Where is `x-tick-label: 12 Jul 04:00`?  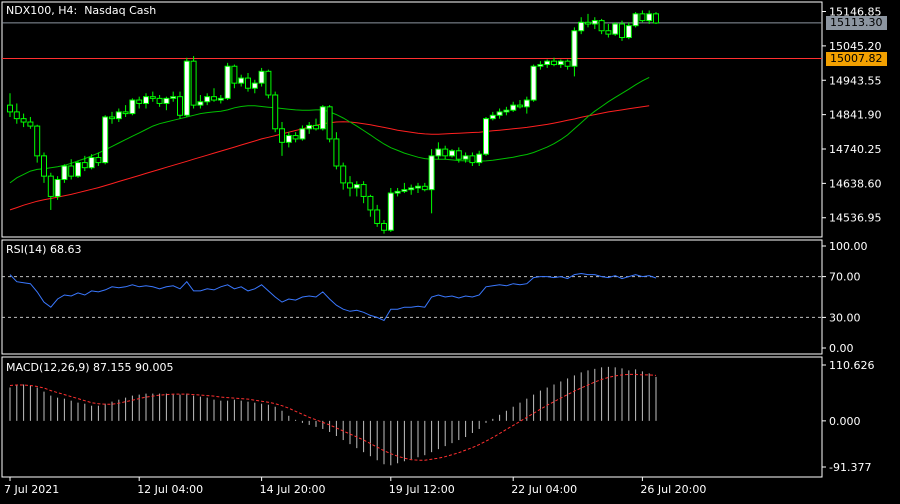
x-tick-label: 12 Jul 04:00 is located at coordinates (170, 489).